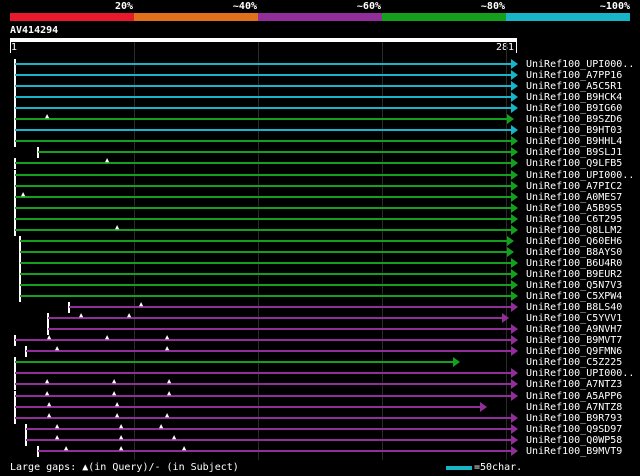  I want to click on hit-row: ▲ UniRef100_B8LS40, so click(320, 307).